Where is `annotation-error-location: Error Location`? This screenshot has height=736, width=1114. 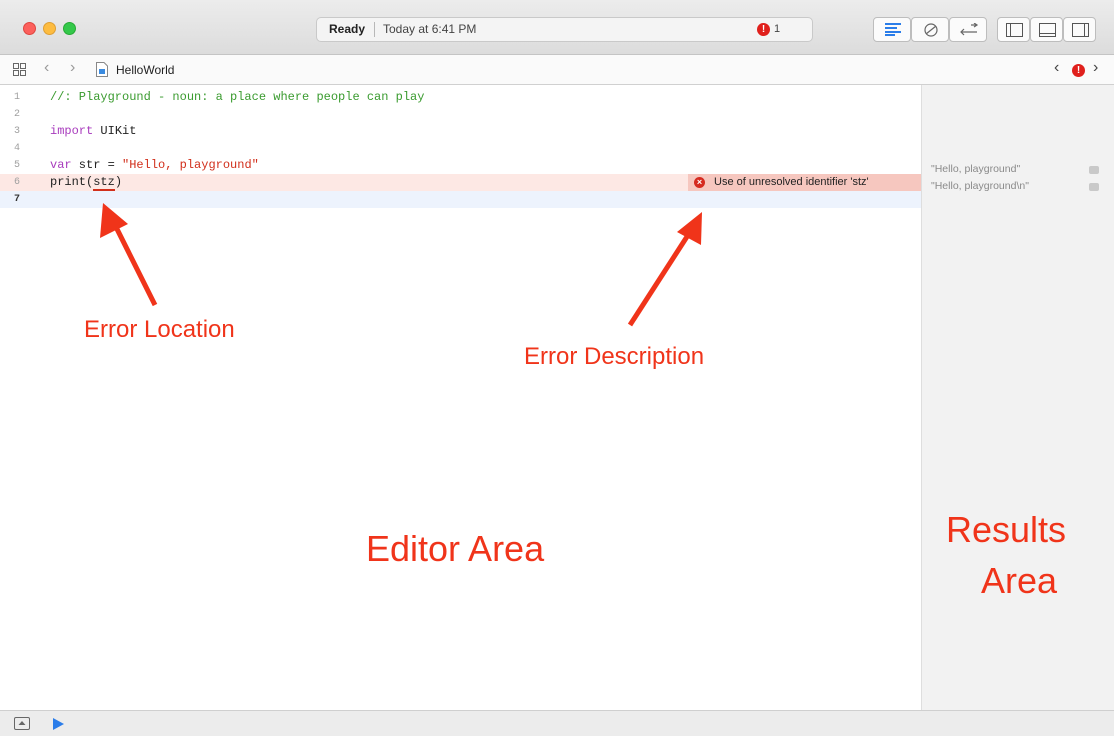 annotation-error-location: Error Location is located at coordinates (159, 329).